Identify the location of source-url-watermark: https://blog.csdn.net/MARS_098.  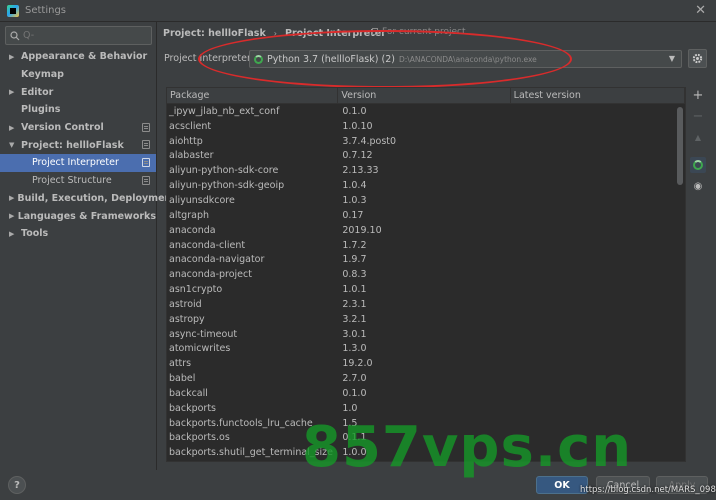
(648, 490).